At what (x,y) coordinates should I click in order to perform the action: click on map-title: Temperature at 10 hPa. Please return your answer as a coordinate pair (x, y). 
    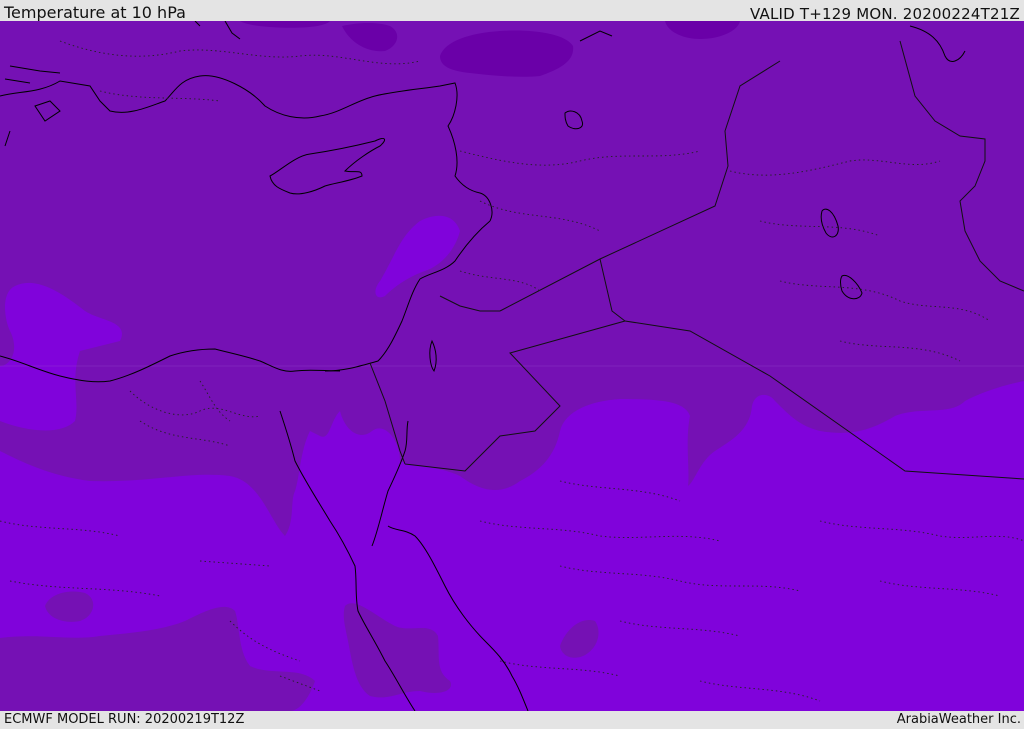
    Looking at the image, I should click on (95, 12).